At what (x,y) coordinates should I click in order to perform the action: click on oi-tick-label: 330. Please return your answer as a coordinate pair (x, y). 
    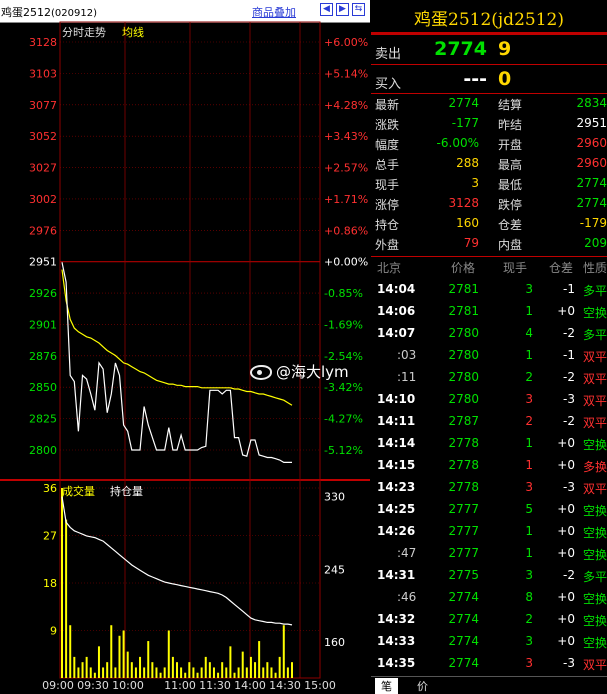
    Looking at the image, I should click on (334, 497).